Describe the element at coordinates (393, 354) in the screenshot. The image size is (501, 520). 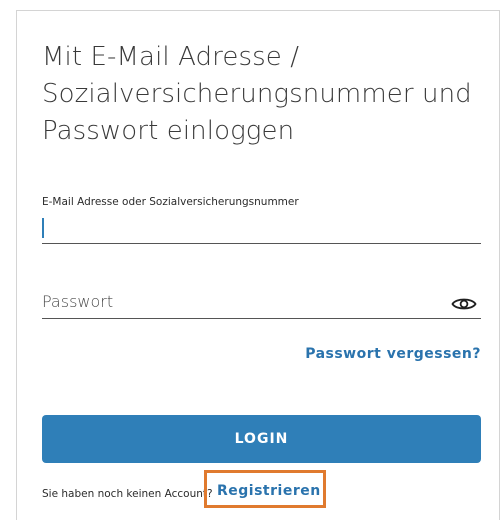
I see `forgot-password-link: Passwort vergessen?` at that location.